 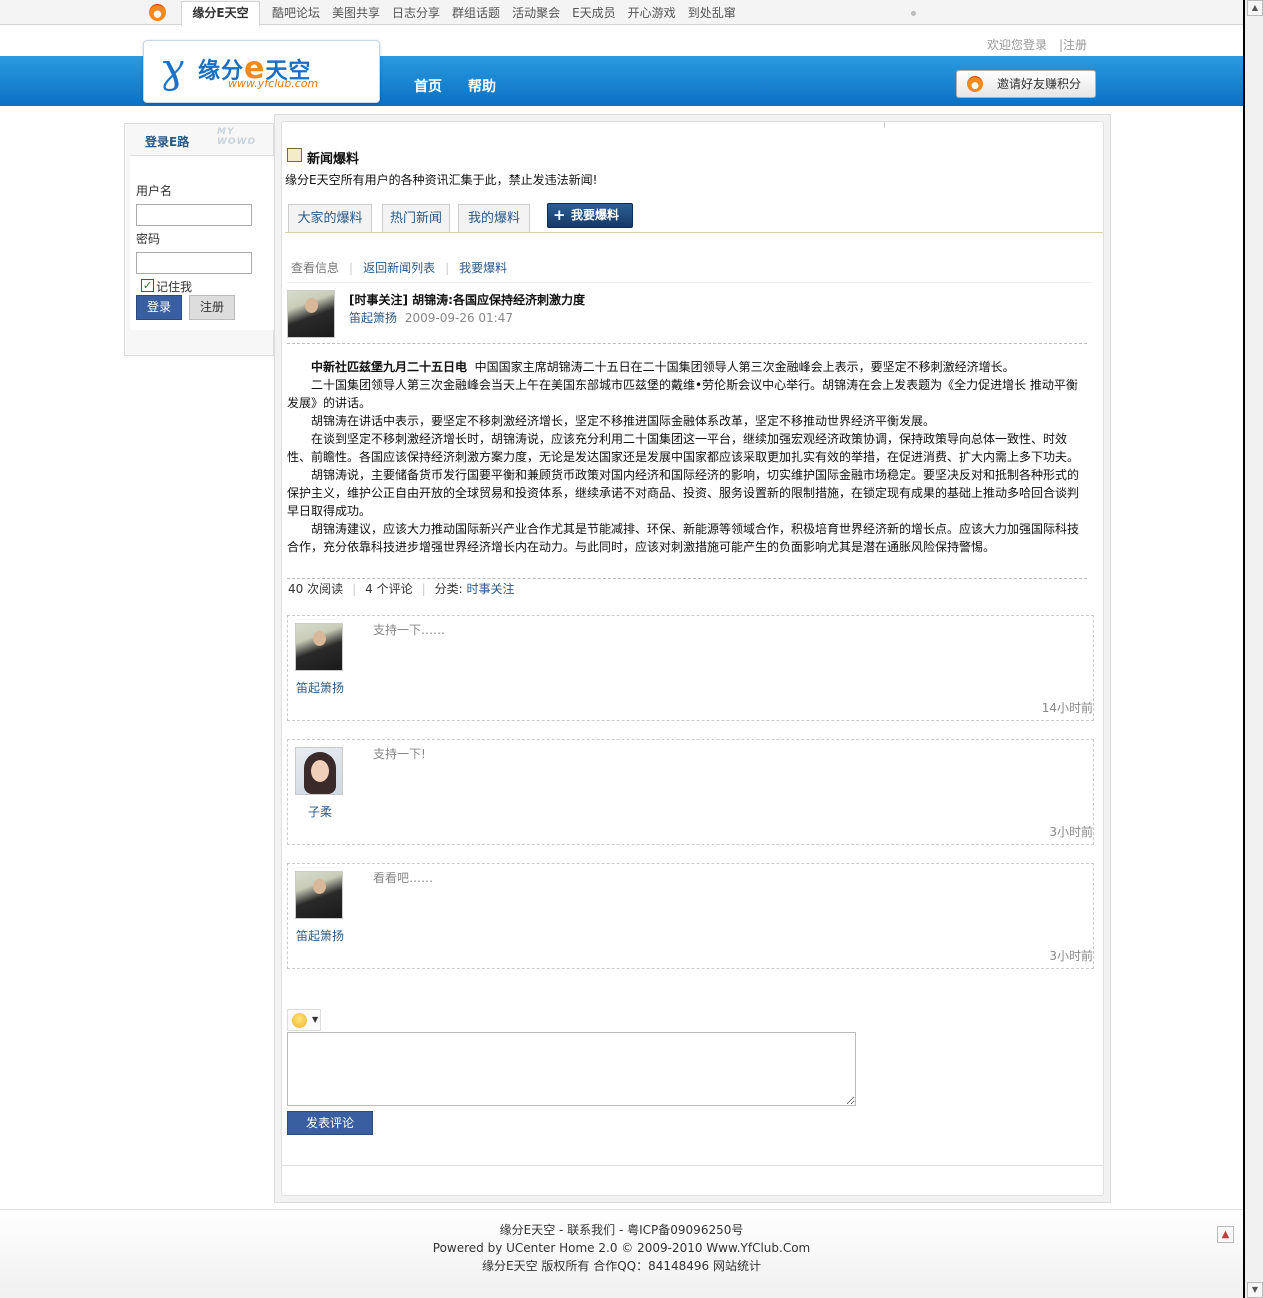 I want to click on register-button: 注册, so click(x=212, y=307).